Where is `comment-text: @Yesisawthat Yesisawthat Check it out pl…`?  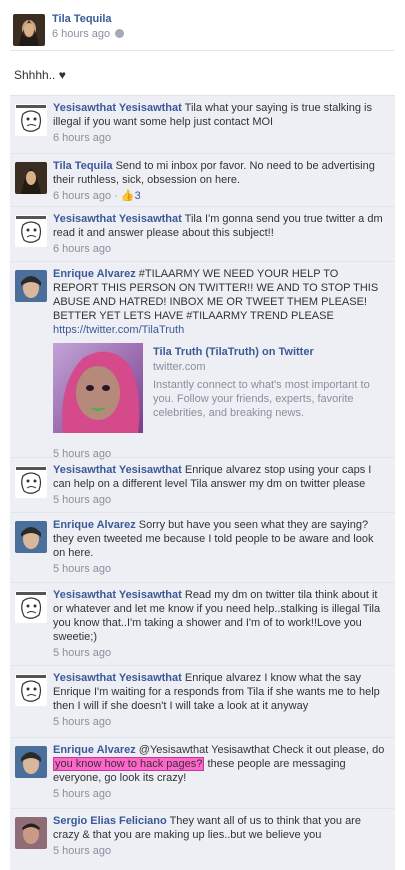 comment-text: @Yesisawthat Yesisawthat Check it out pl… is located at coordinates (261, 750).